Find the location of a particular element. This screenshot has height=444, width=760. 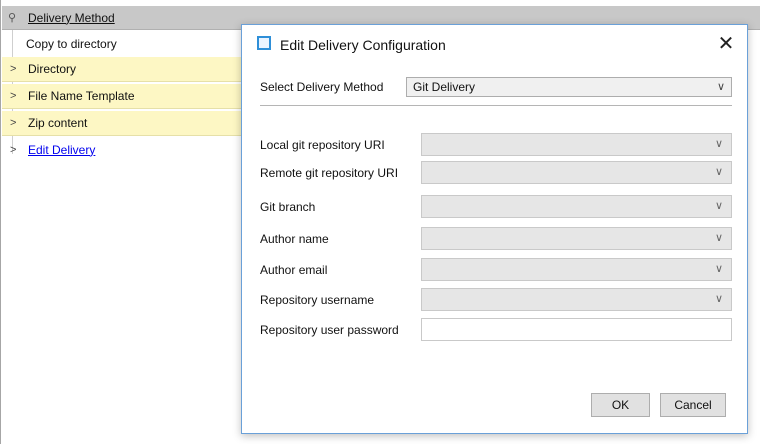

field-label: Author name is located at coordinates (294, 239).